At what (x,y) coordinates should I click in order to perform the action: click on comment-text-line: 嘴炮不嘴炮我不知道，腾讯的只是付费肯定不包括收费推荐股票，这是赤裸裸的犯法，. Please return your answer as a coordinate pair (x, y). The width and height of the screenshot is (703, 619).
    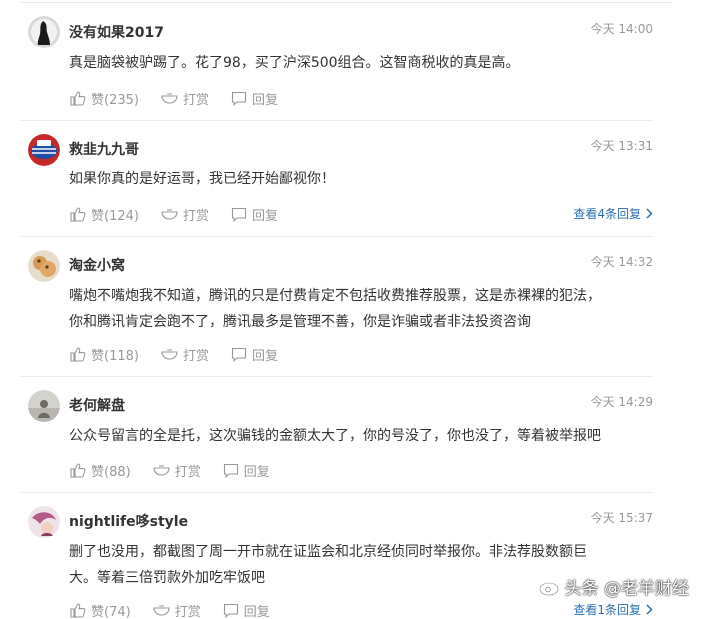
    Looking at the image, I should click on (335, 296).